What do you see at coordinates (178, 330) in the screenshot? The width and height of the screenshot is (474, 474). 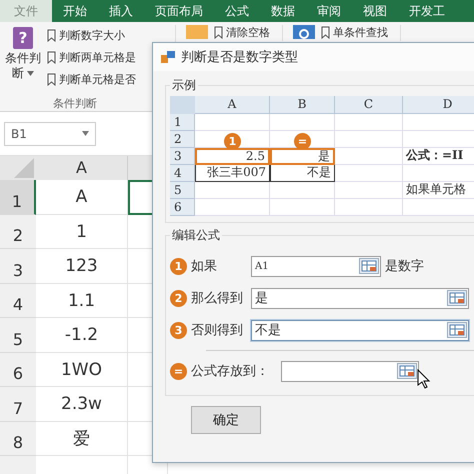 I see `step-badge: 3` at bounding box center [178, 330].